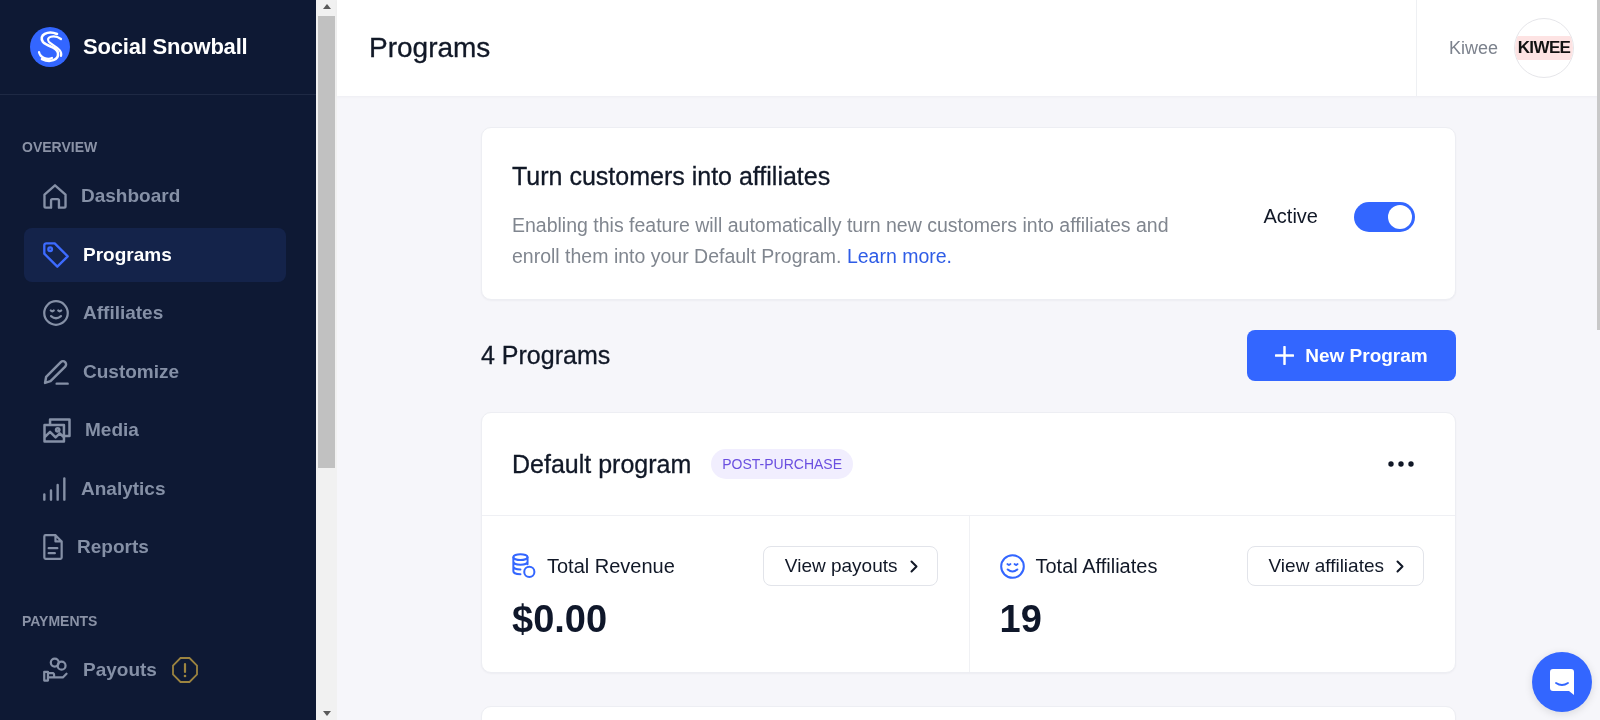 The width and height of the screenshot is (1600, 720). What do you see at coordinates (155, 488) in the screenshot?
I see `nav-item: Analytics` at bounding box center [155, 488].